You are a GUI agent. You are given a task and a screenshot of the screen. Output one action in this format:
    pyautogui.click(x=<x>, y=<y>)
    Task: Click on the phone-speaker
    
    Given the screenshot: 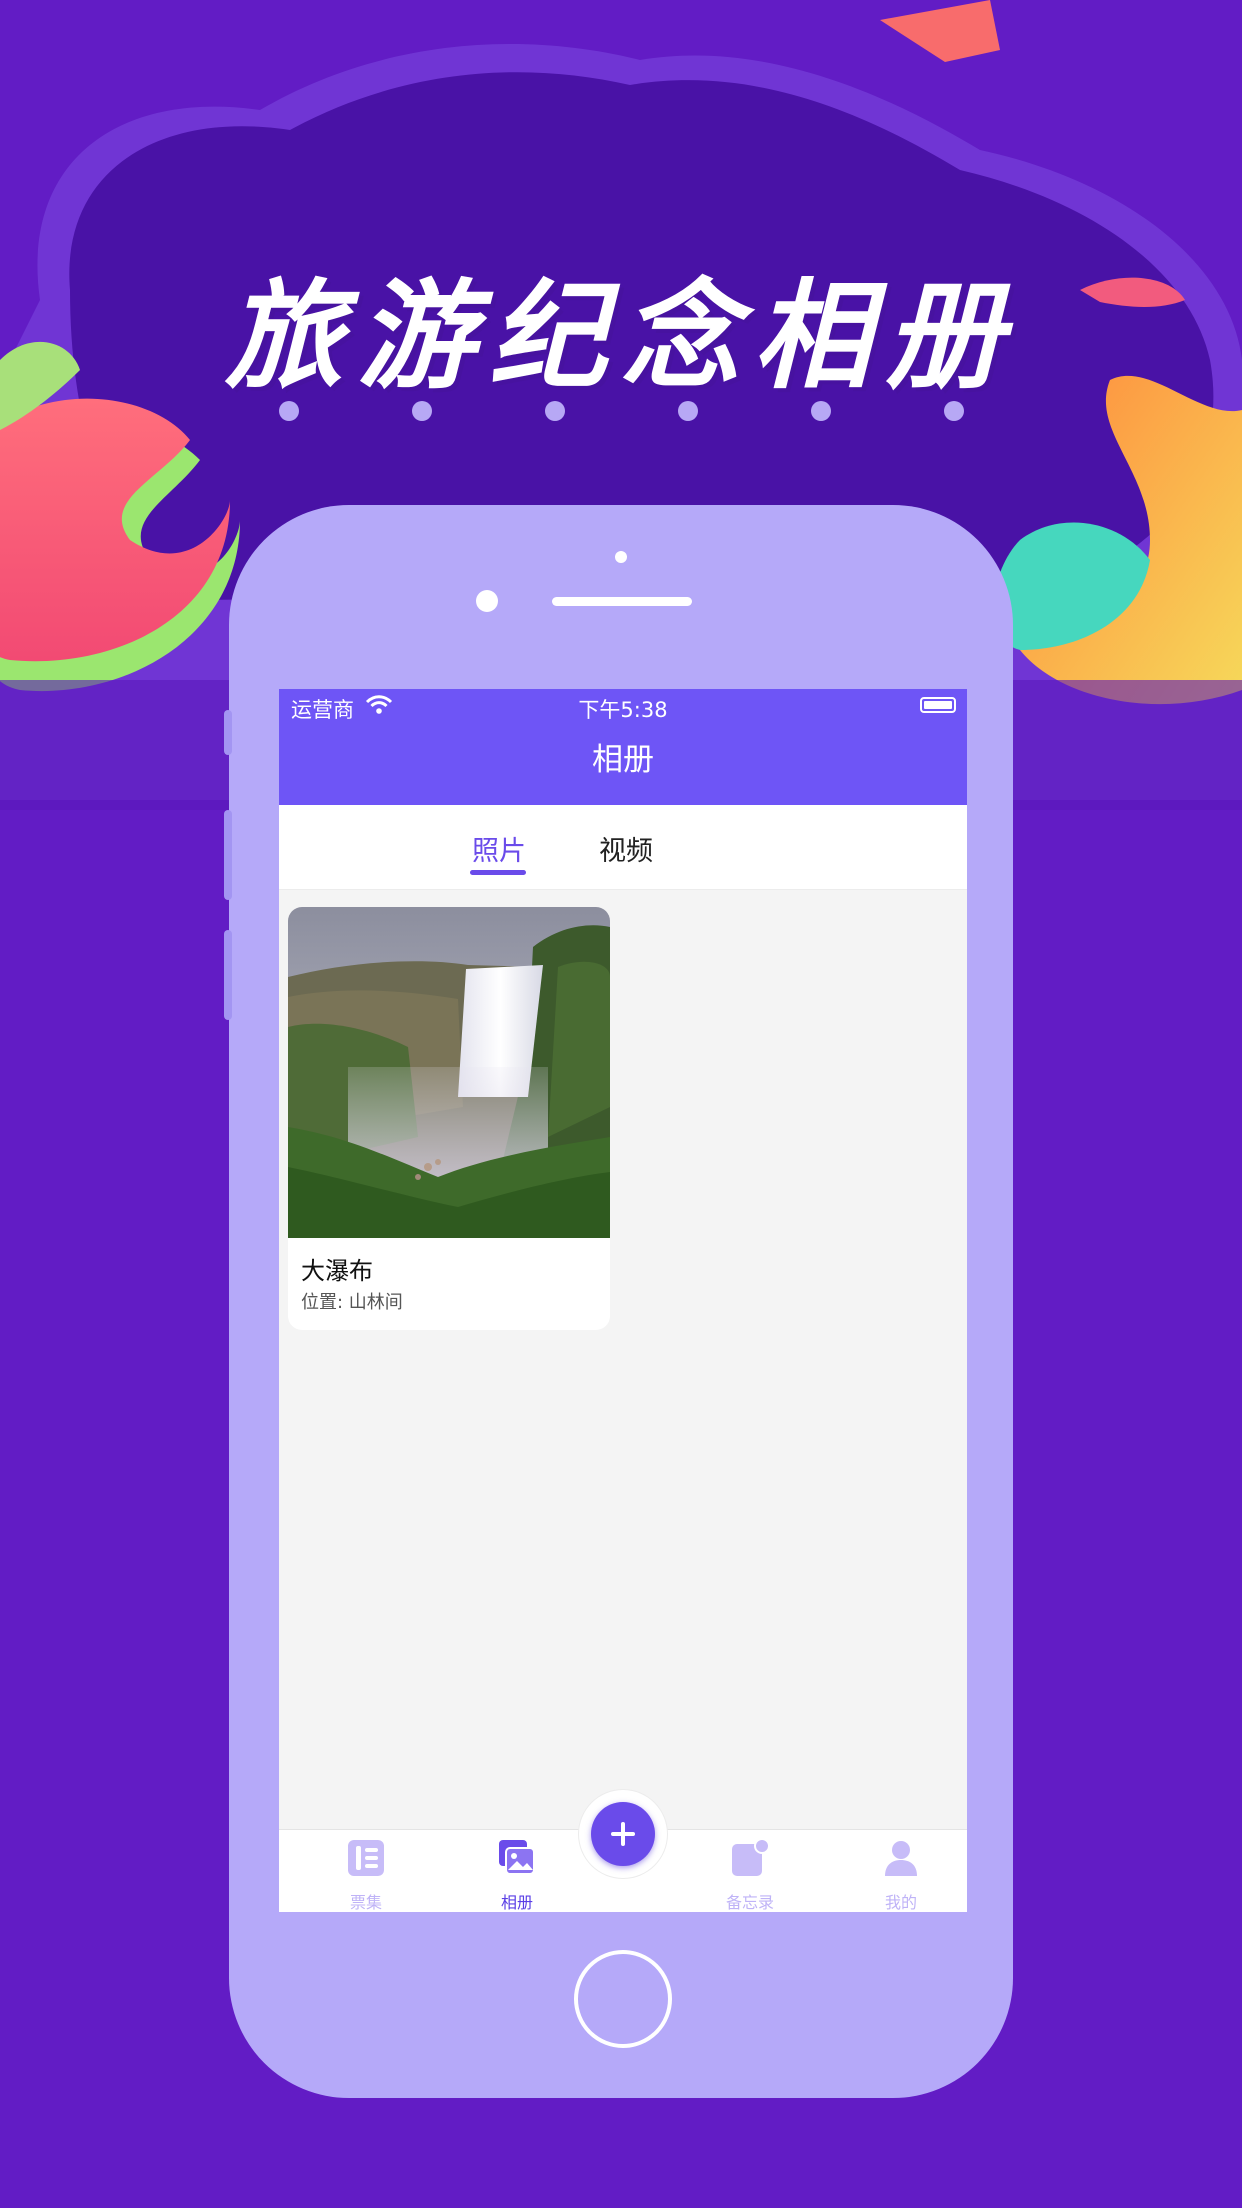 What is the action you would take?
    pyautogui.click(x=622, y=601)
    